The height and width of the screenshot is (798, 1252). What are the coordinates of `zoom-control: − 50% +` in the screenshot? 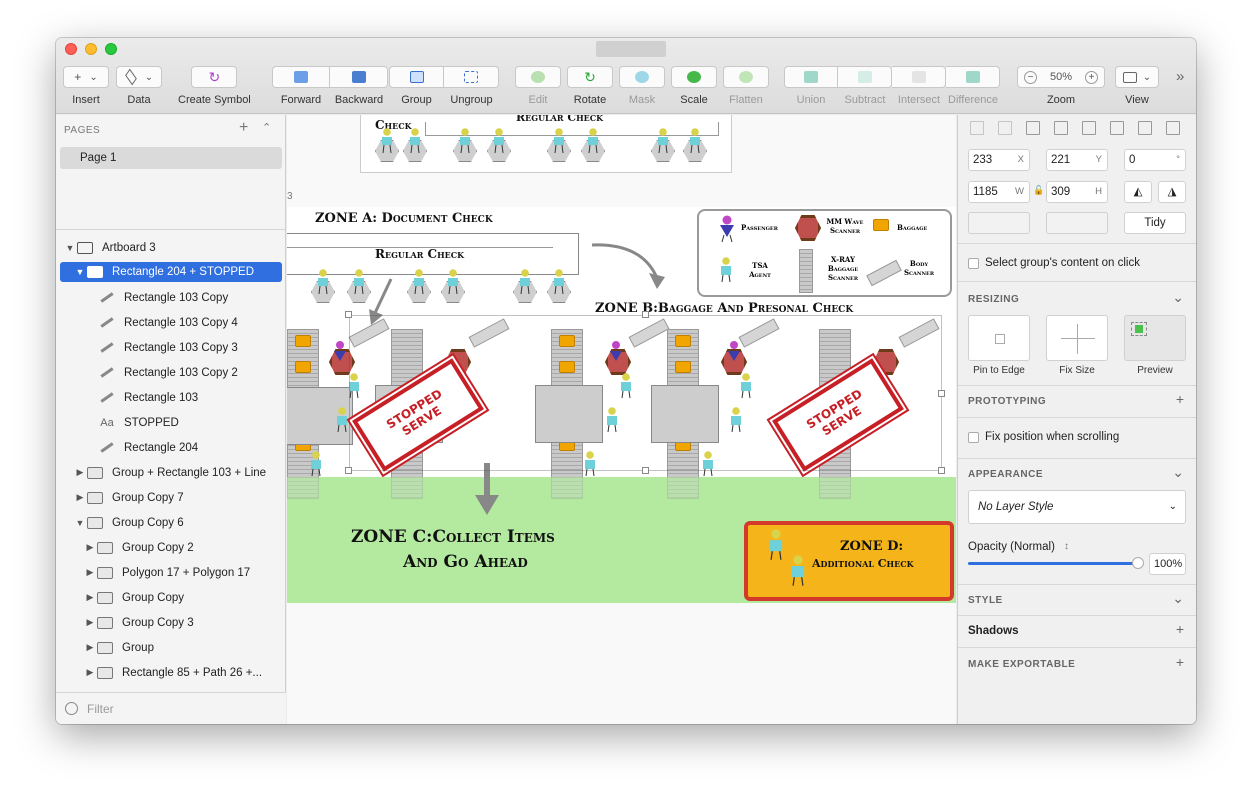 It's located at (1061, 77).